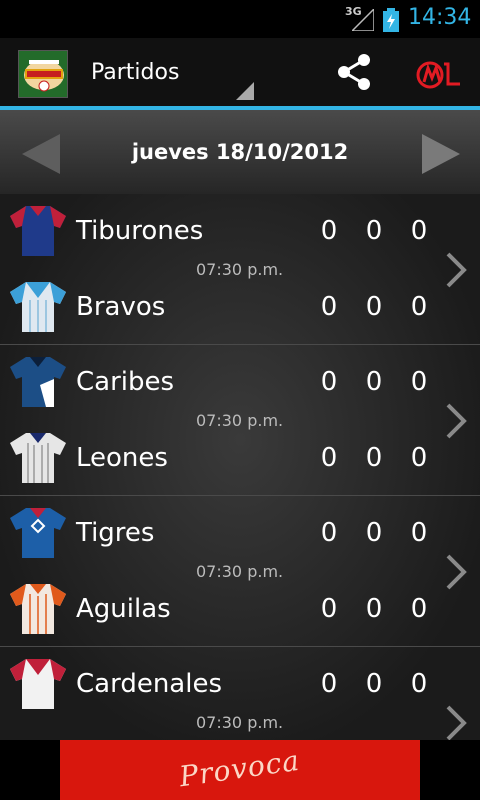  What do you see at coordinates (220, 610) in the screenshot?
I see `away-team-row: Aguilas 0 0 0` at bounding box center [220, 610].